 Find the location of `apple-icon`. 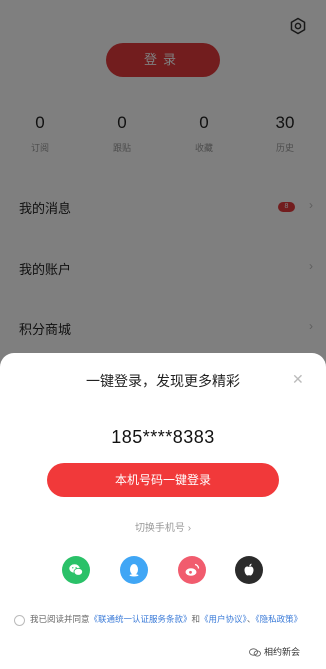

apple-icon is located at coordinates (249, 569).